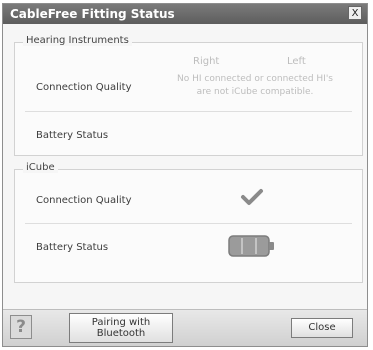 This screenshot has height=350, width=373. I want to click on right-column-header: Right, so click(206, 61).